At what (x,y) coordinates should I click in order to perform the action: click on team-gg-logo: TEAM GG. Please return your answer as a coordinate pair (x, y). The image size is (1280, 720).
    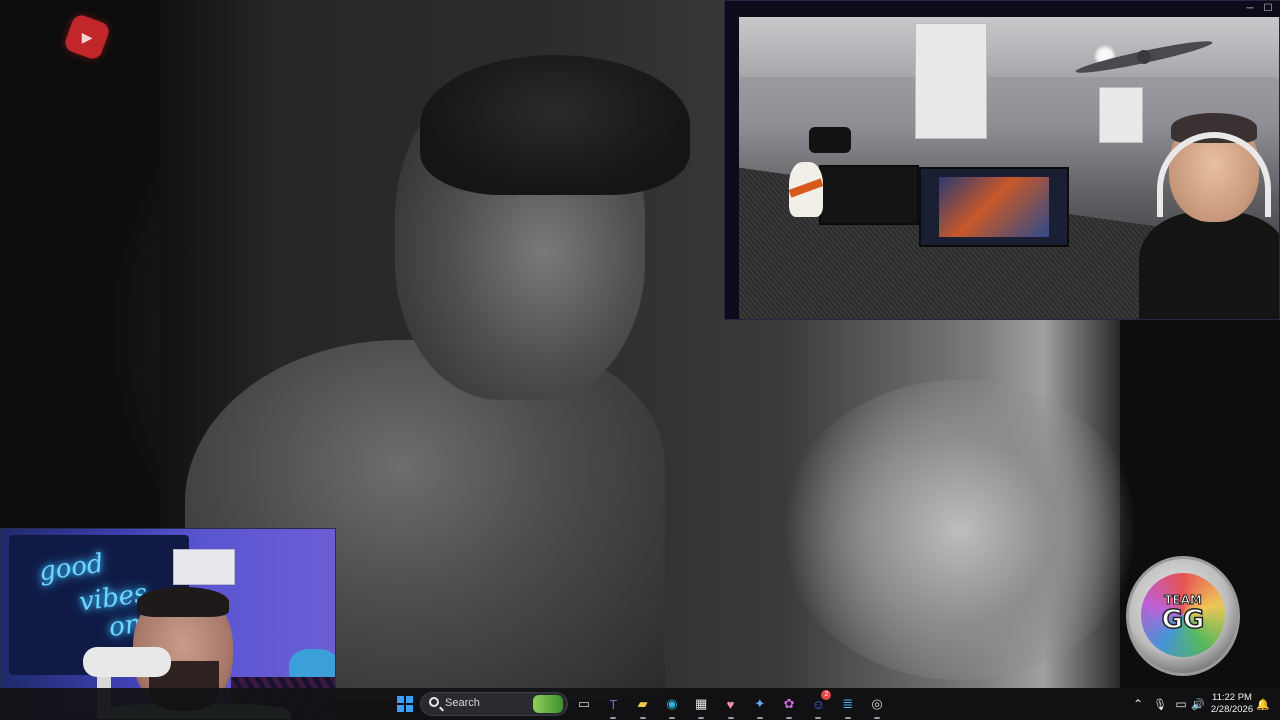
    Looking at the image, I should click on (1183, 616).